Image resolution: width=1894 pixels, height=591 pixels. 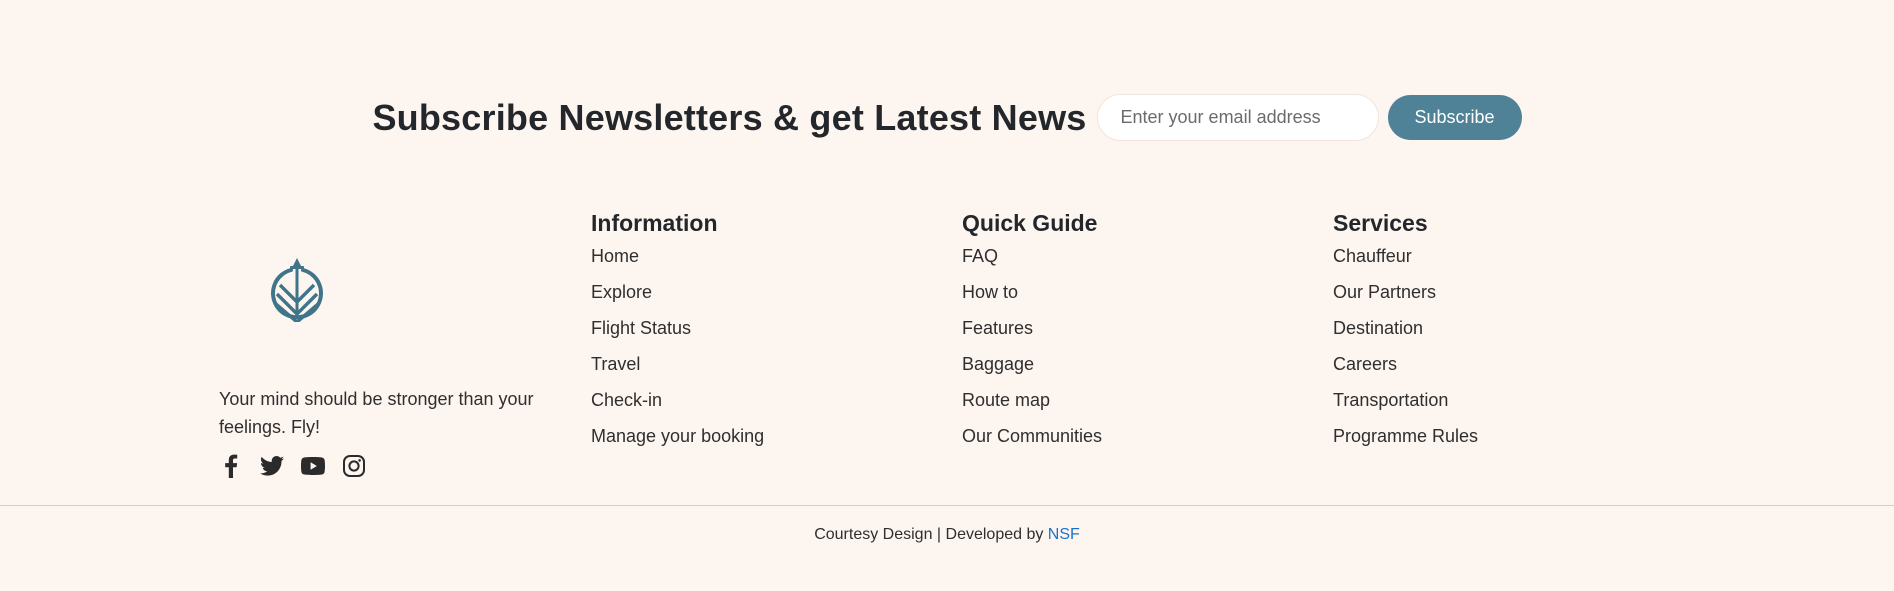 What do you see at coordinates (1032, 299) in the screenshot?
I see `list-item: How to` at bounding box center [1032, 299].